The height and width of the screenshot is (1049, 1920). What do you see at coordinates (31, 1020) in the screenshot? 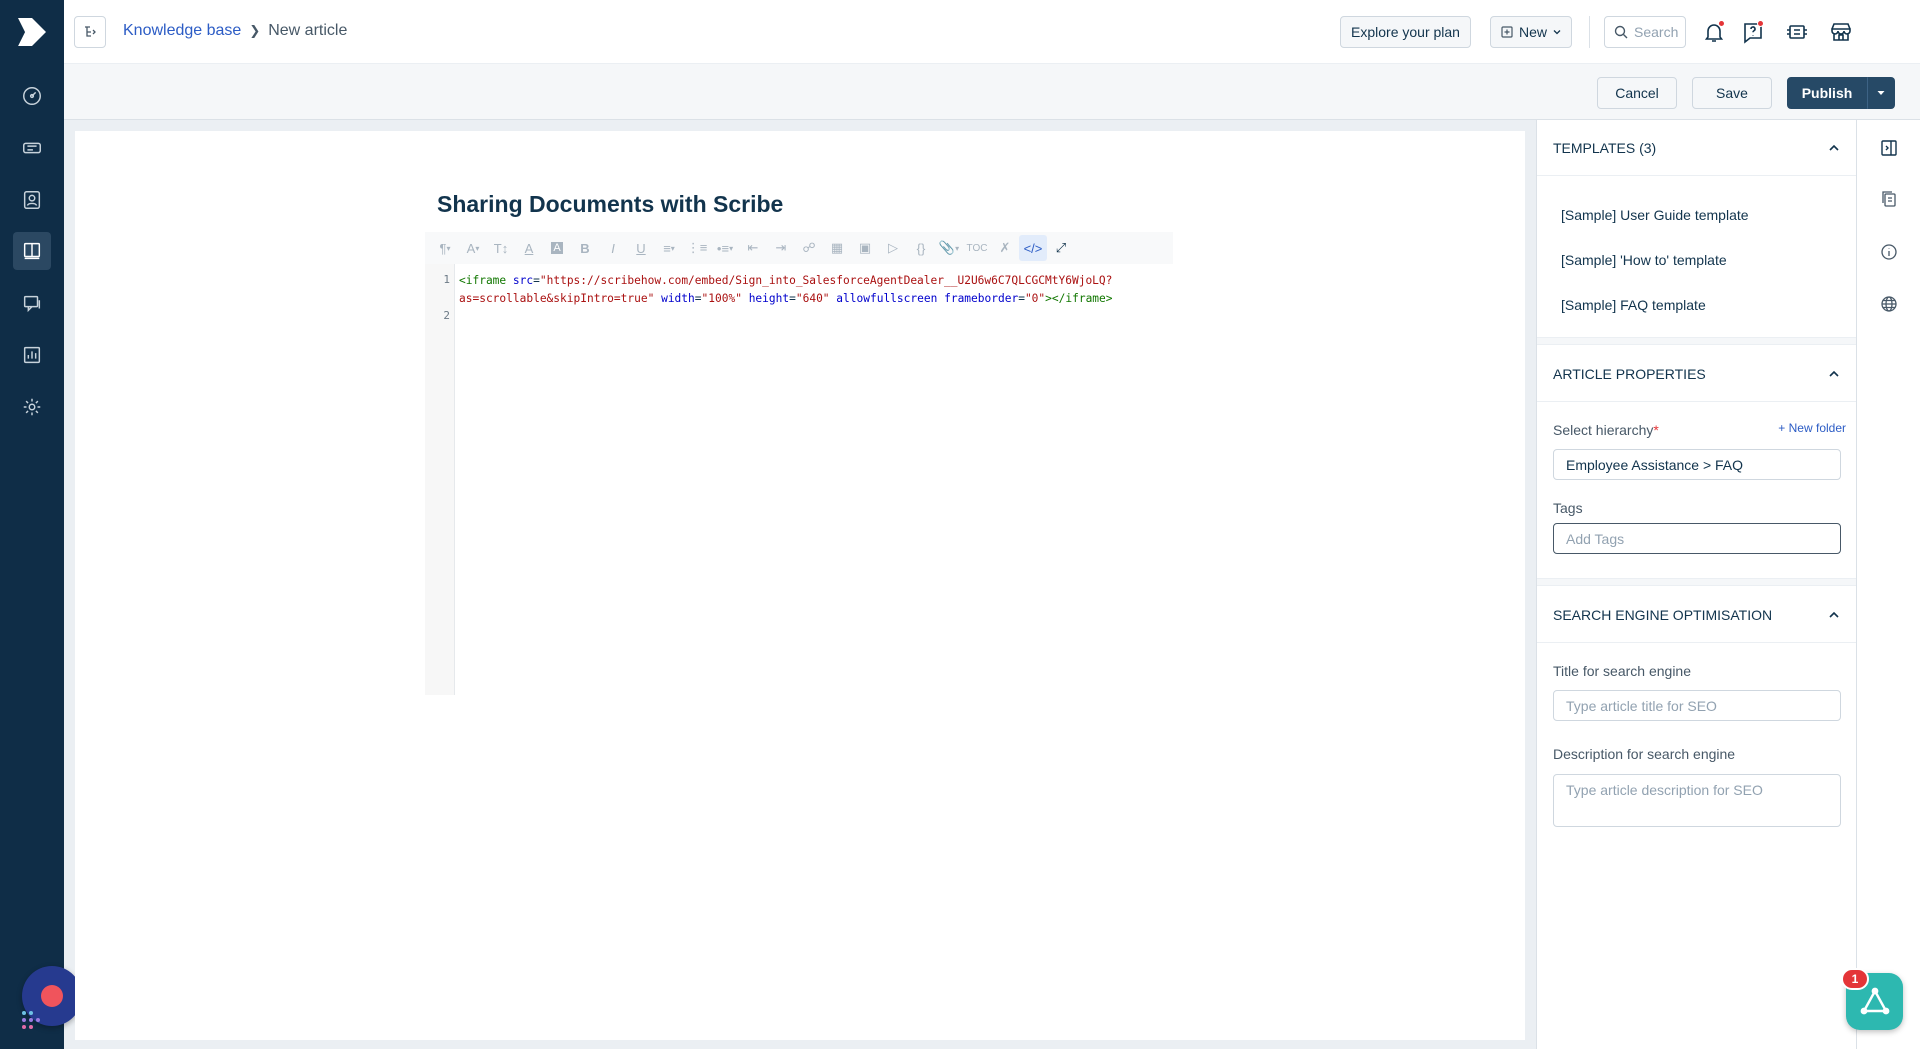
I see `record-grid-icon` at bounding box center [31, 1020].